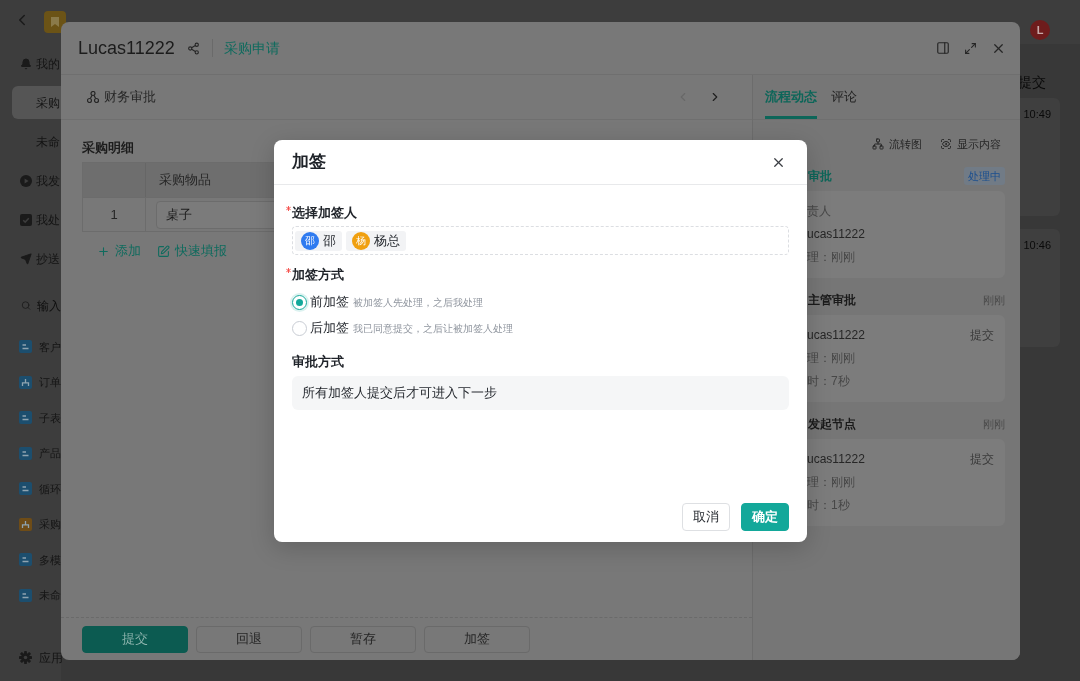 The height and width of the screenshot is (681, 1080). What do you see at coordinates (318, 362) in the screenshot?
I see `field-label: 审批方式` at bounding box center [318, 362].